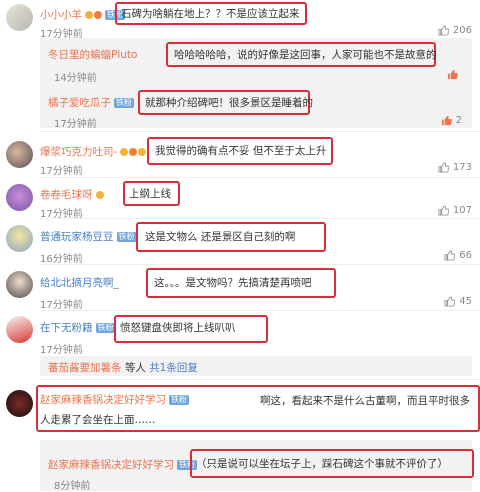 Image resolution: width=480 pixels, height=492 pixels. Describe the element at coordinates (229, 103) in the screenshot. I see `comment-text: 就那种介绍碑吧！很多景区是睡着的` at that location.